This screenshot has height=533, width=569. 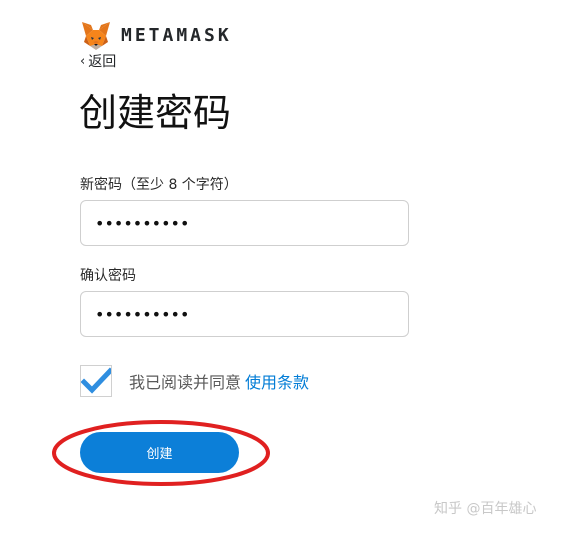 What do you see at coordinates (159, 452) in the screenshot?
I see `create-button: 创建` at bounding box center [159, 452].